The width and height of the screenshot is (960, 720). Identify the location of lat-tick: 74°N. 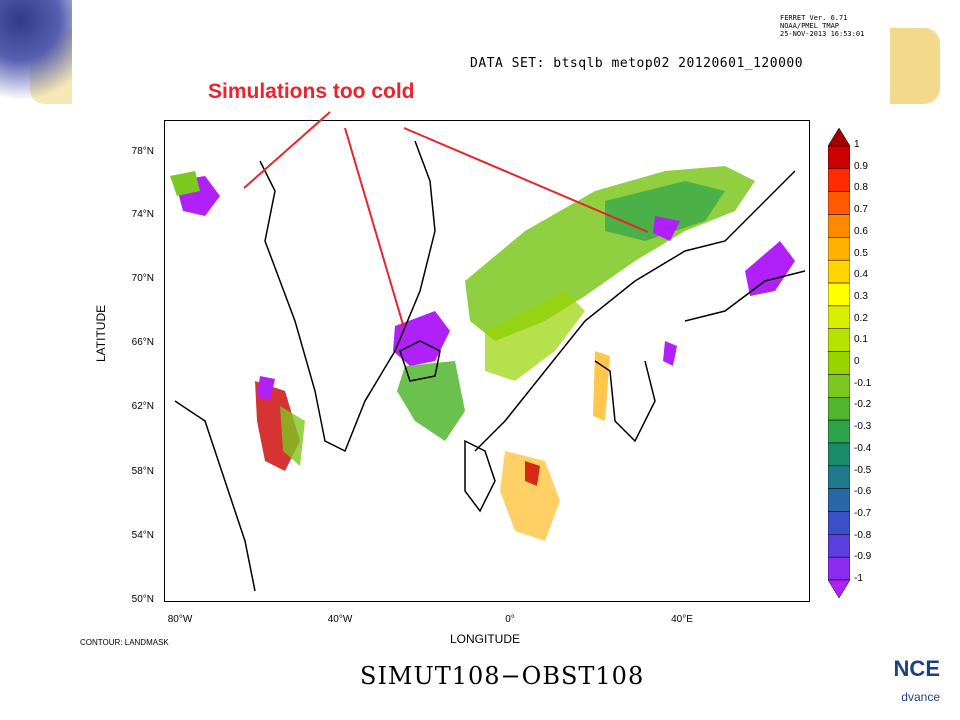
(142, 214).